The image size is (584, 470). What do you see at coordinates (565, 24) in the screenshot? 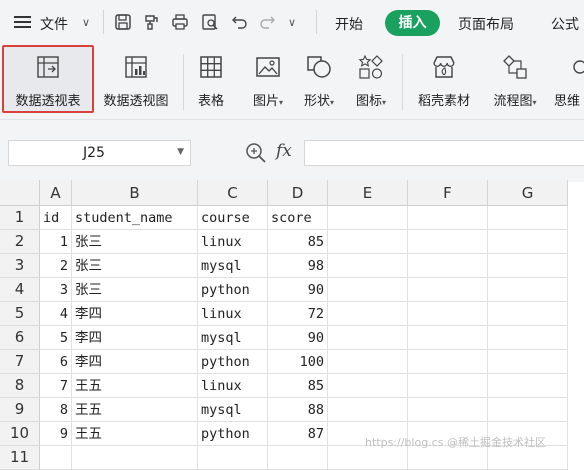
I see `tab-formulas: 公式` at bounding box center [565, 24].